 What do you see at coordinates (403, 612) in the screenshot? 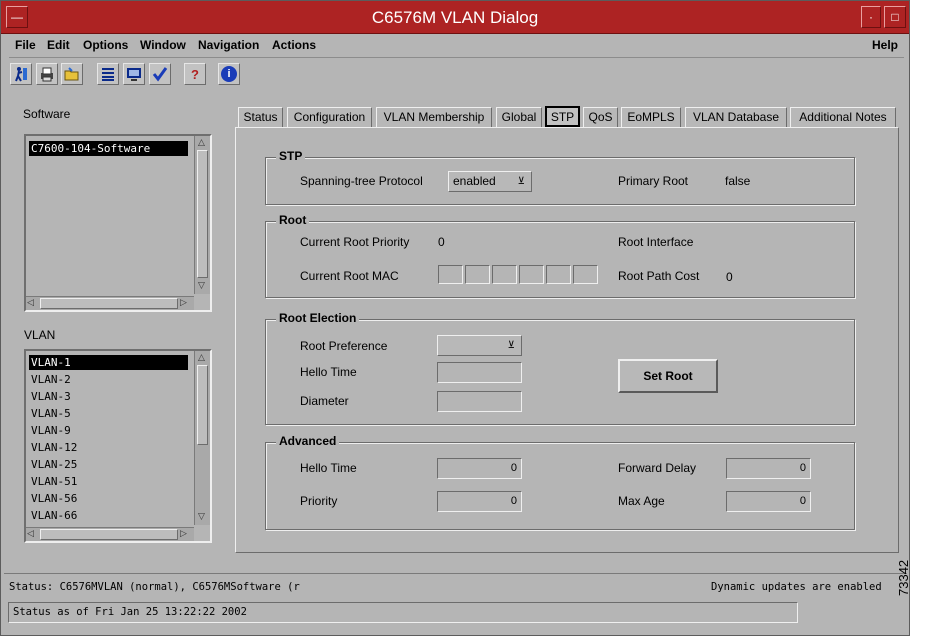
I see `status-as-of-field: Status as of Fri Jan 25 13:22:22 2002` at bounding box center [403, 612].